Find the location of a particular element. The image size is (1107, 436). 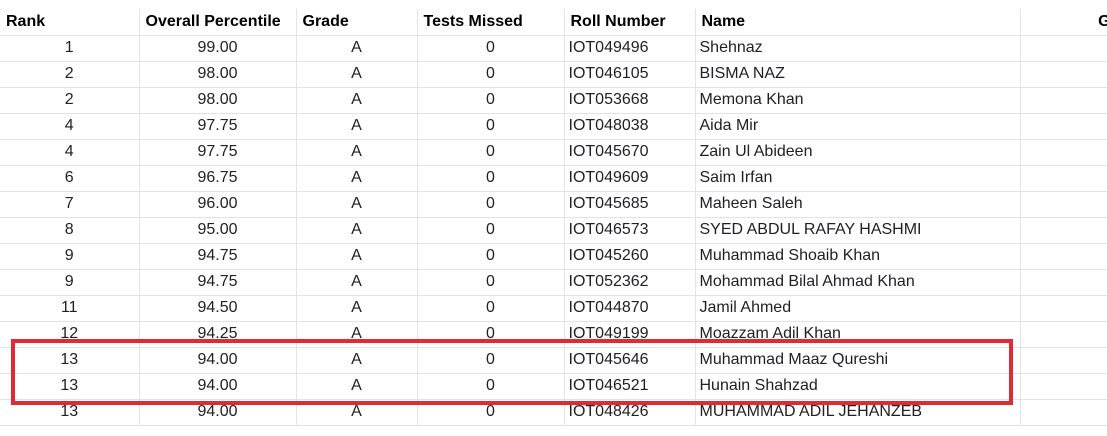

cell-overall-percentile: 95.00 is located at coordinates (218, 230).